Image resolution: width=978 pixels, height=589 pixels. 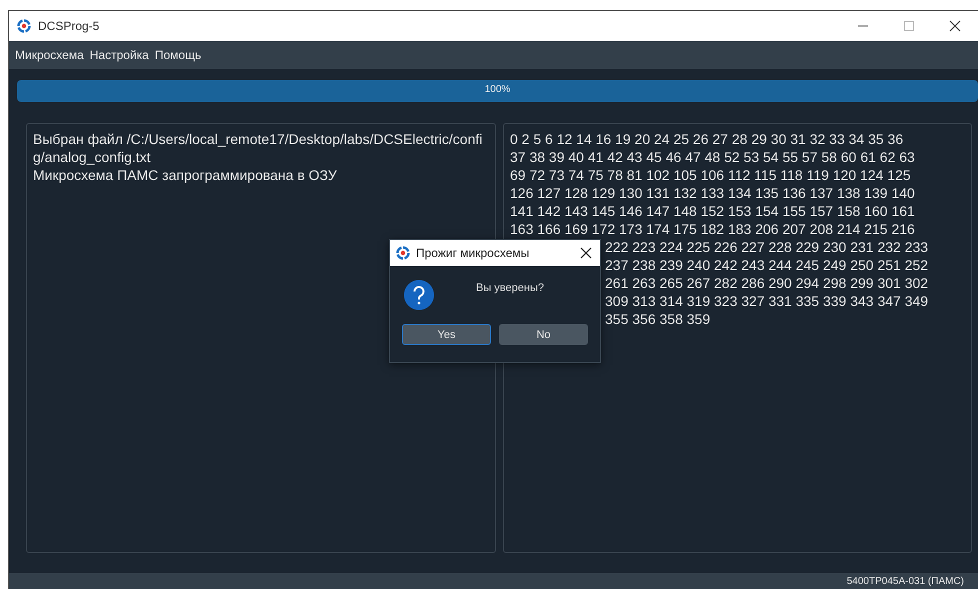 I want to click on address-line: 163 166 169 172 173 174 175 182 183 206 207 208 214 215 216, so click(x=712, y=229).